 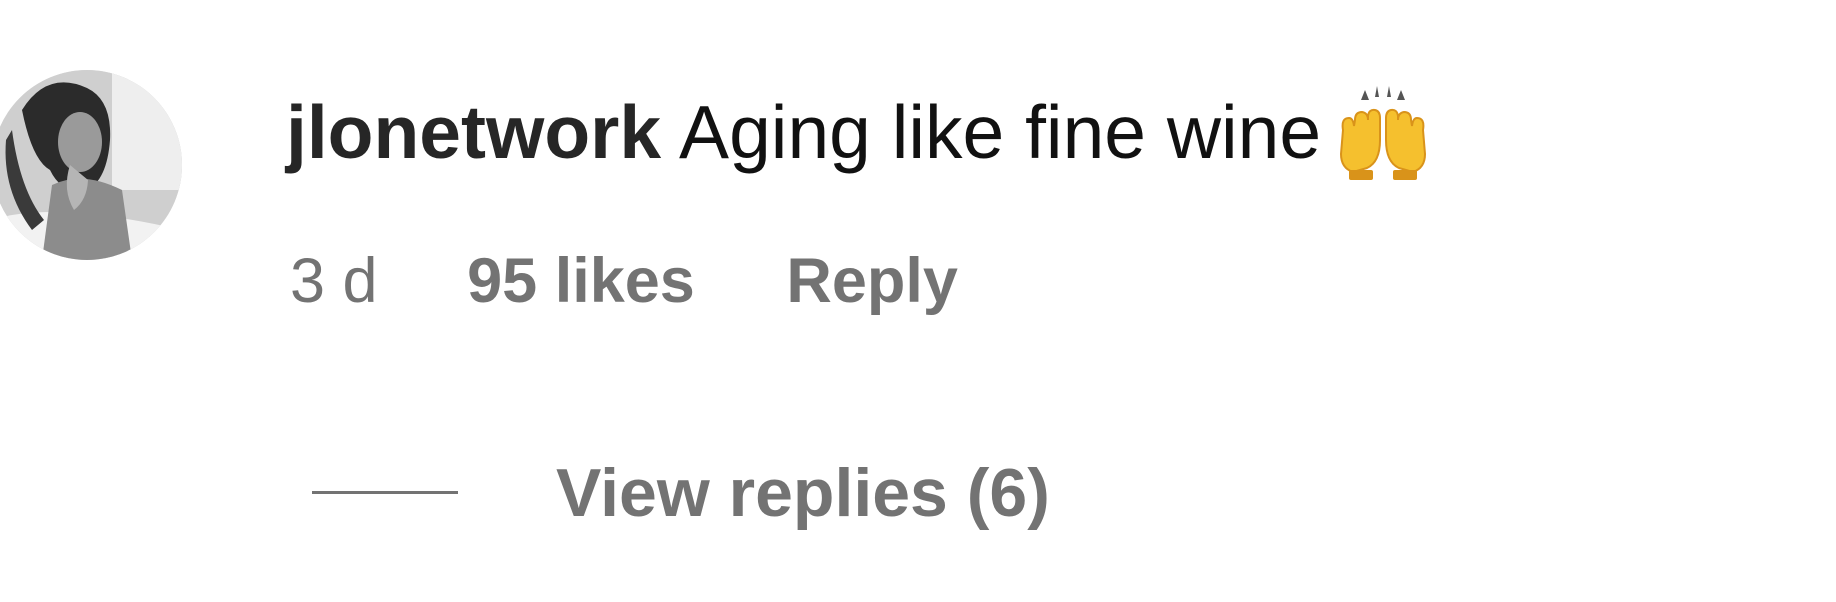 I want to click on avatar, so click(x=91, y=165).